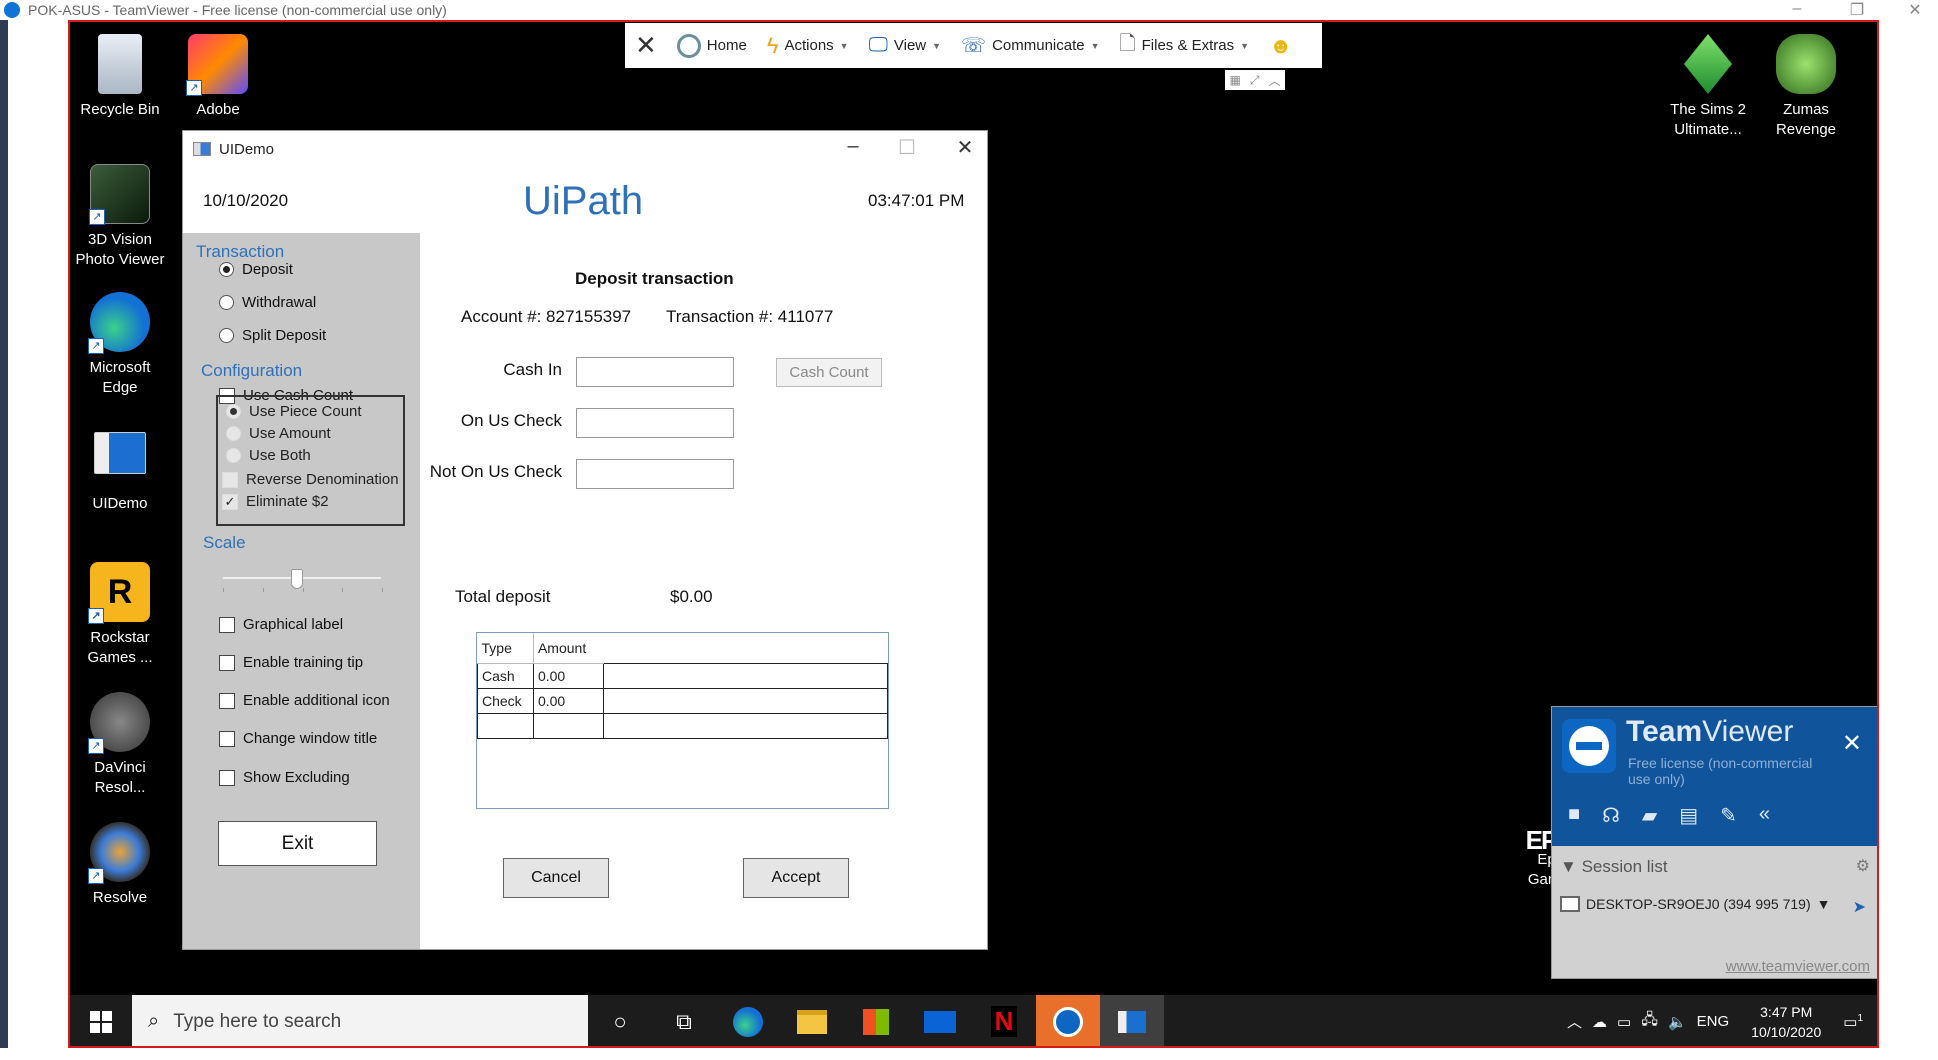 The height and width of the screenshot is (1060, 1938). I want to click on additional-icon-checkbox: Enable additional icon, so click(304, 700).